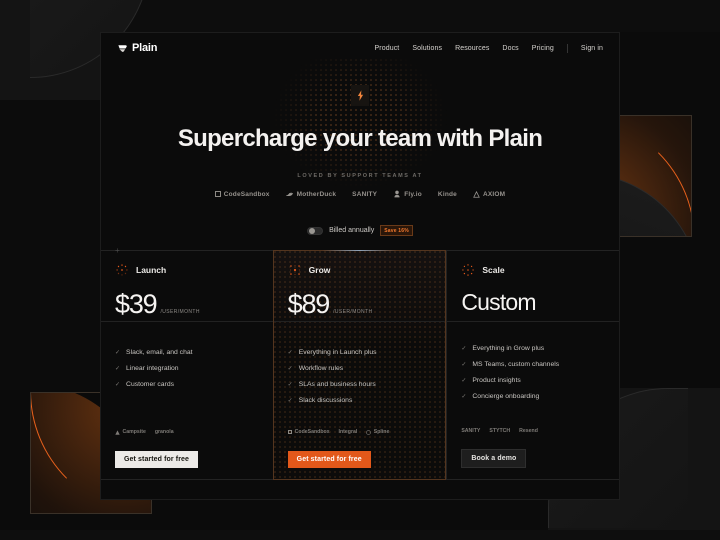 The width and height of the screenshot is (720, 540). I want to click on logo-sanity: SANITY, so click(365, 194).